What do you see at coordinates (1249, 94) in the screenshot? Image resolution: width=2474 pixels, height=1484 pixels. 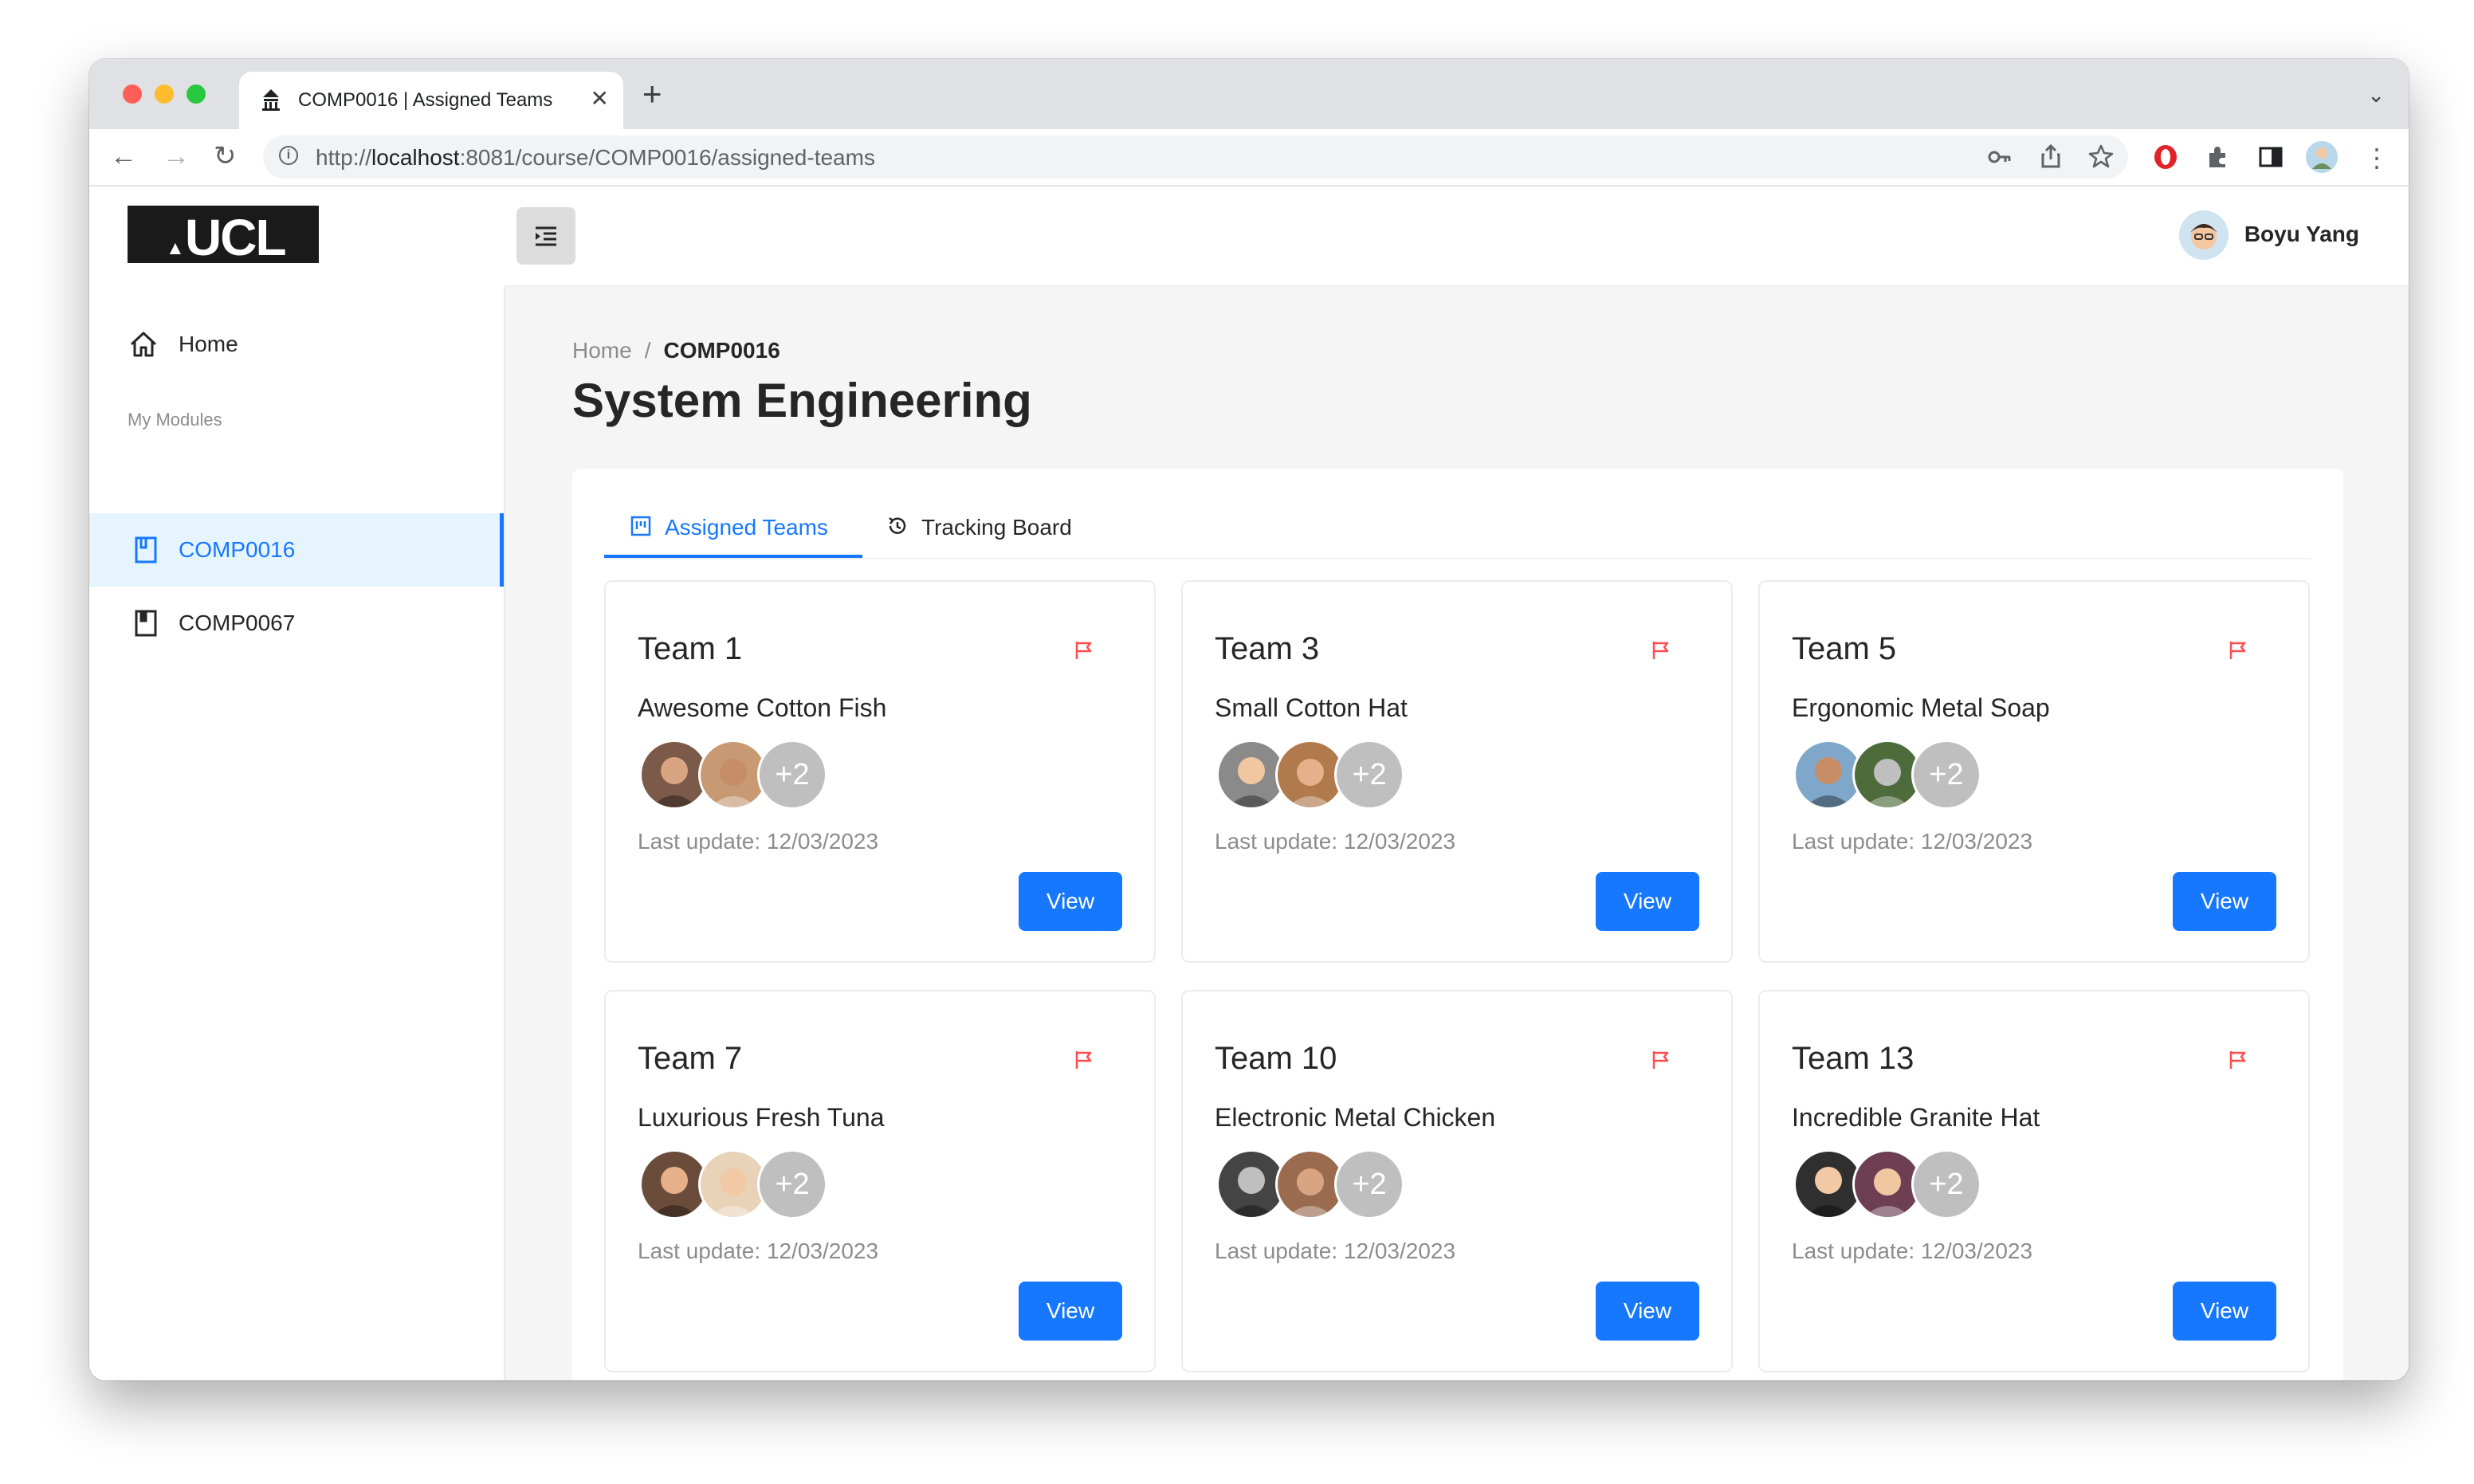 I see `tab-strip: COMP0016 | Assigned Teams ✕ + ⌄` at bounding box center [1249, 94].